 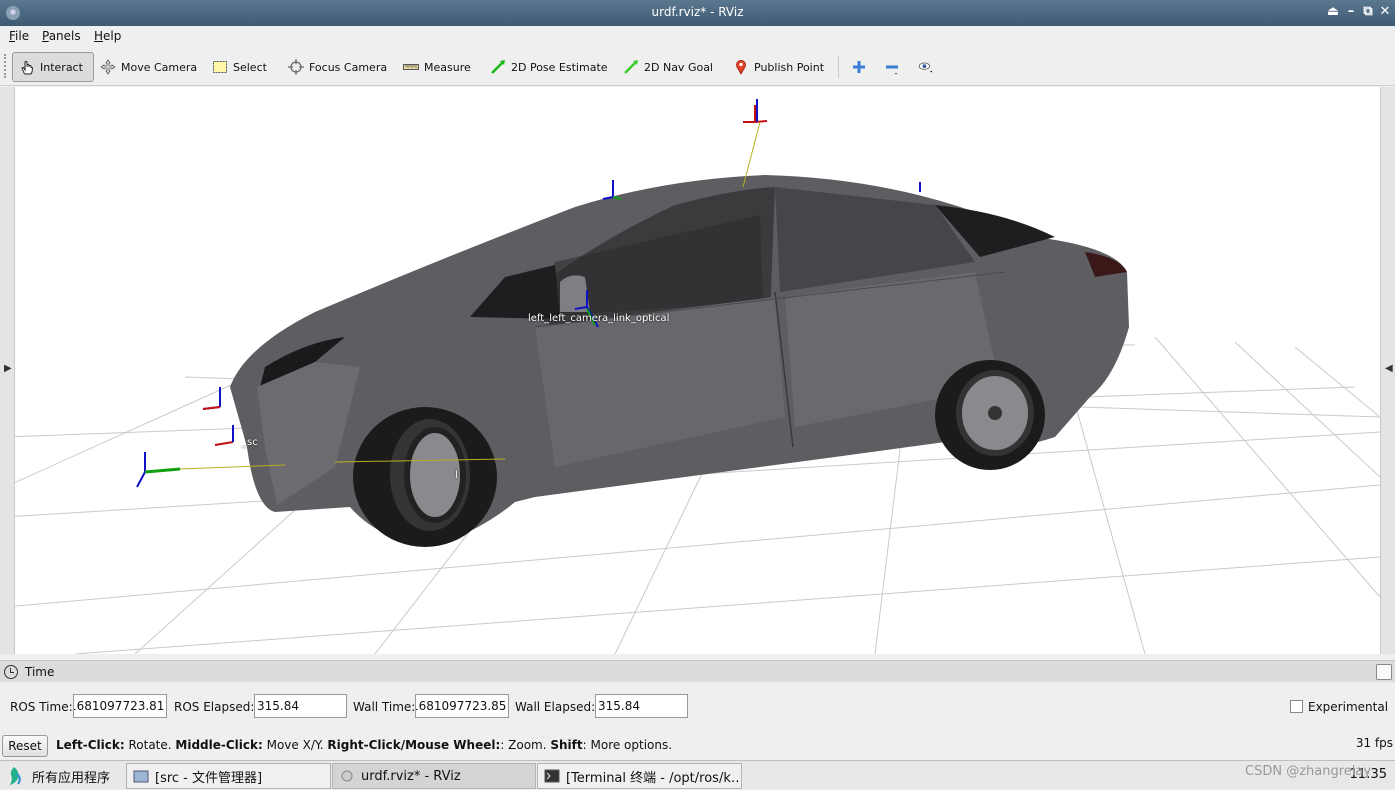 What do you see at coordinates (41, 707) in the screenshot?
I see `ros-time-label: ROS Time:` at bounding box center [41, 707].